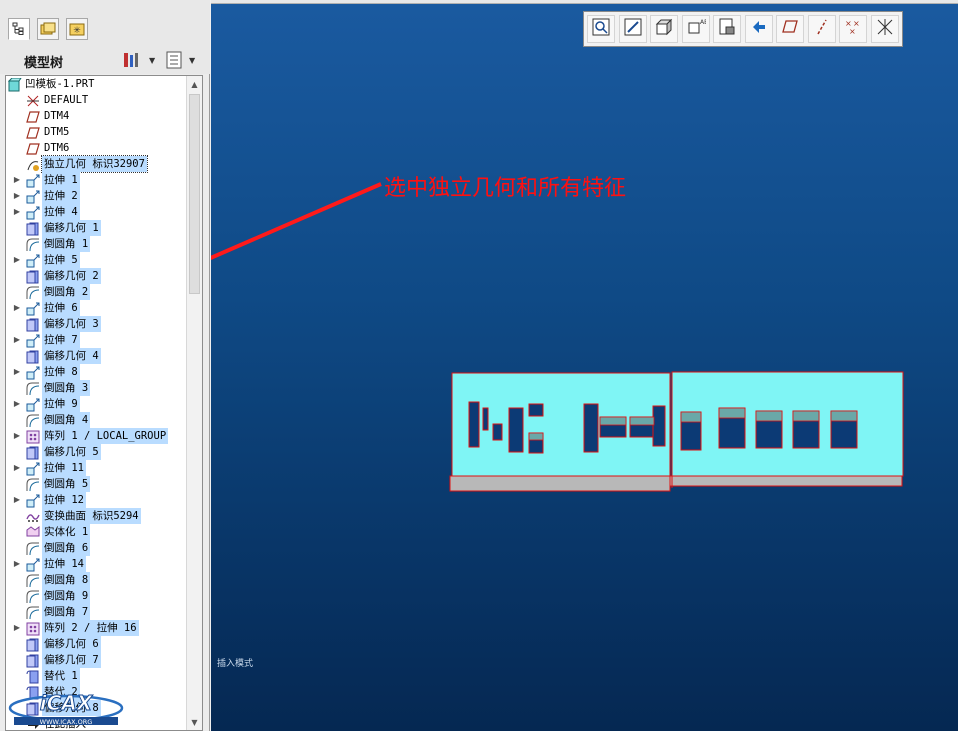 This screenshot has height=731, width=958. Describe the element at coordinates (77, 29) in the screenshot. I see `tab-favorites: ✳` at that location.